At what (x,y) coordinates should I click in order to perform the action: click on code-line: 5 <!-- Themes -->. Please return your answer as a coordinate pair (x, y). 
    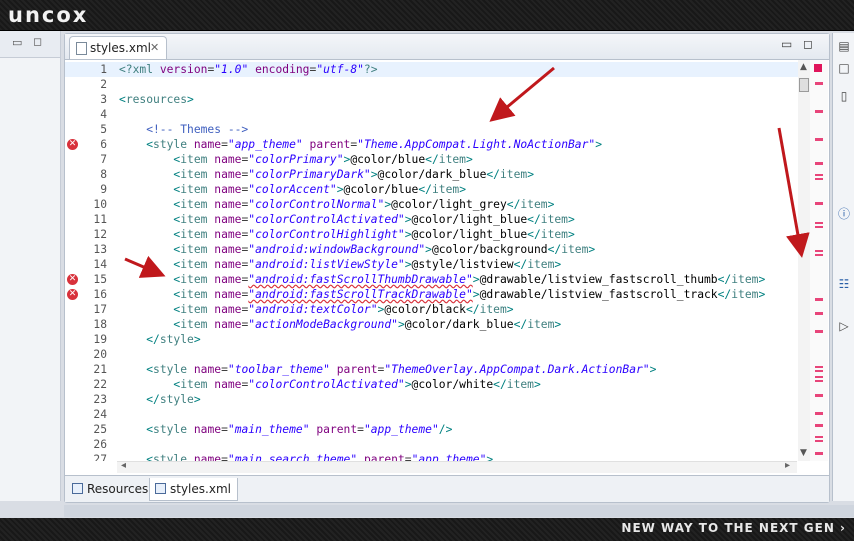
    Looking at the image, I should click on (437, 129).